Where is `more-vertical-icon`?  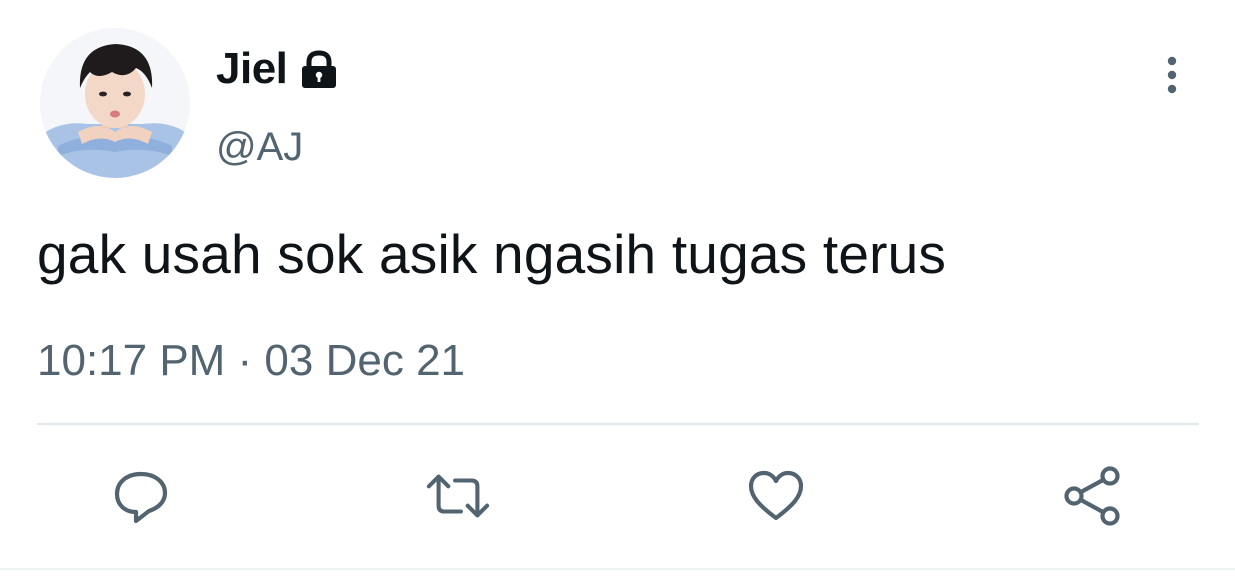 more-vertical-icon is located at coordinates (1172, 75).